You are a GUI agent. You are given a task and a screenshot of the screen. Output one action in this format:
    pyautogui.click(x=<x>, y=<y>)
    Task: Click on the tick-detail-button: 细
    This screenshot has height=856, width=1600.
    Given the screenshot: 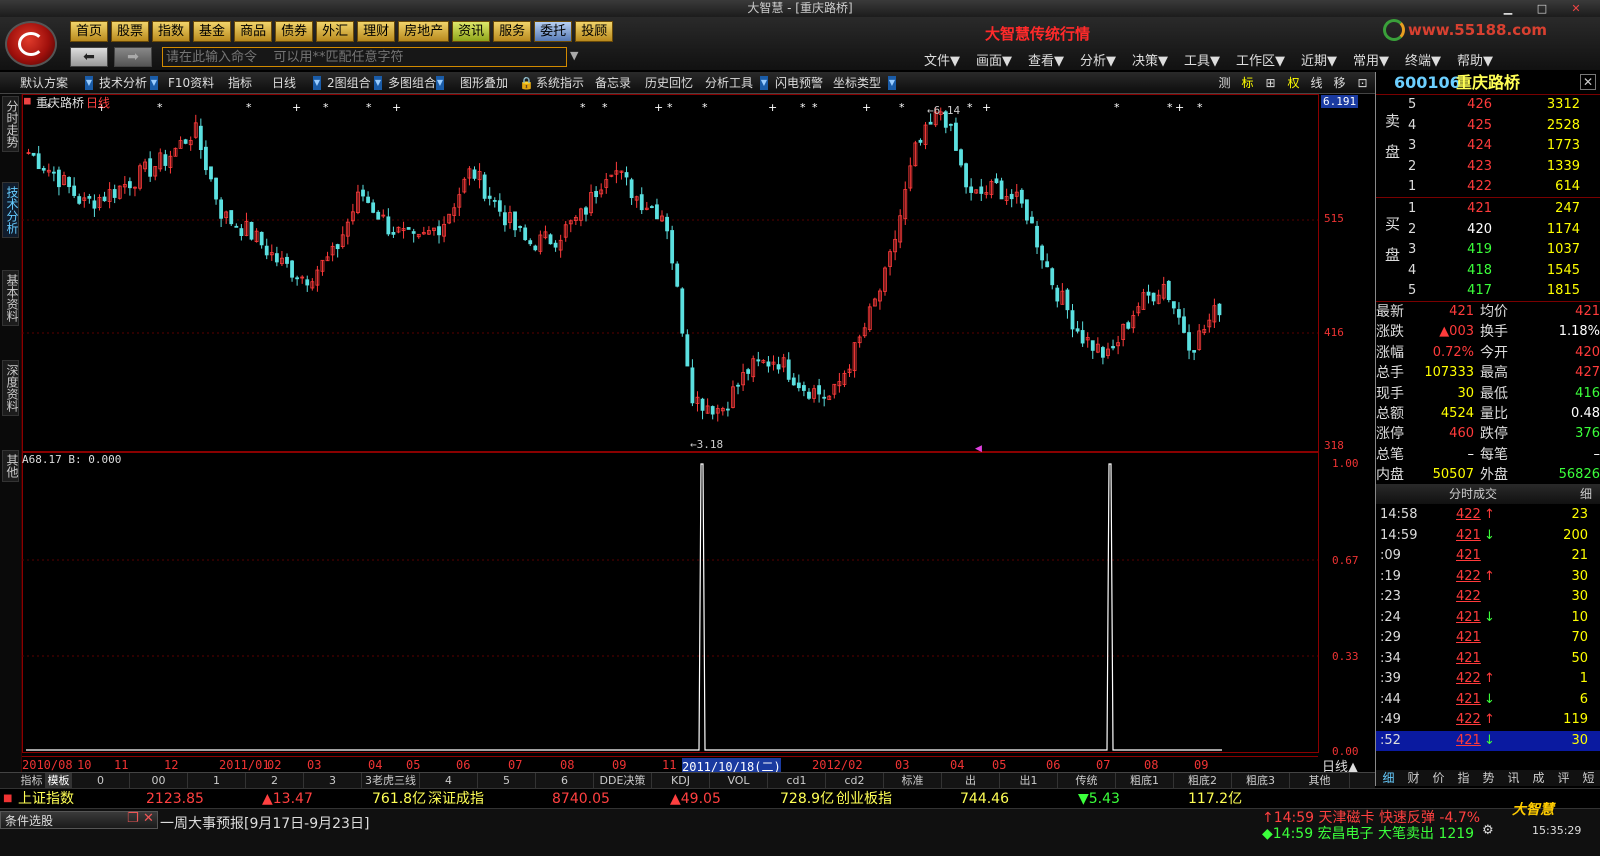 What is the action you would take?
    pyautogui.click(x=1586, y=494)
    